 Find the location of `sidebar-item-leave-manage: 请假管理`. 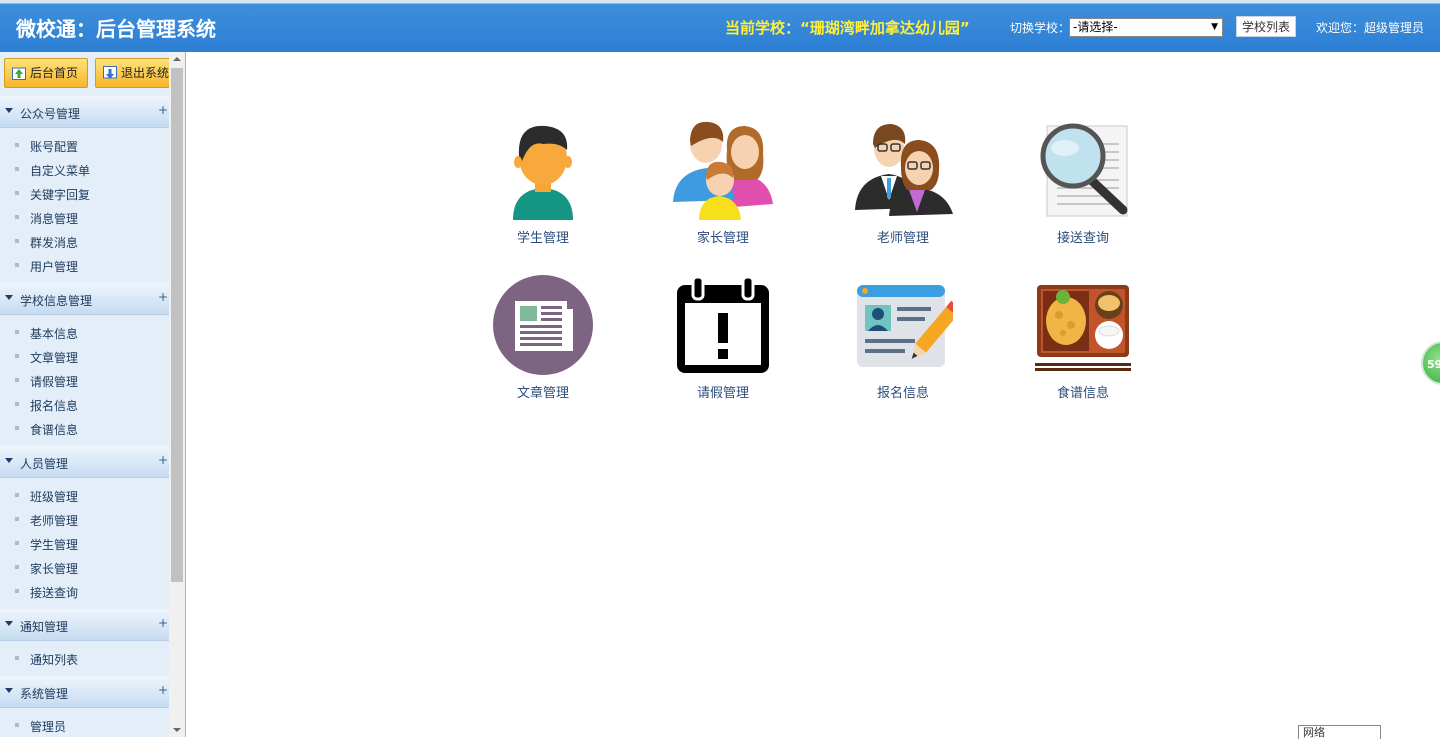

sidebar-item-leave-manage: 请假管理 is located at coordinates (84, 380).